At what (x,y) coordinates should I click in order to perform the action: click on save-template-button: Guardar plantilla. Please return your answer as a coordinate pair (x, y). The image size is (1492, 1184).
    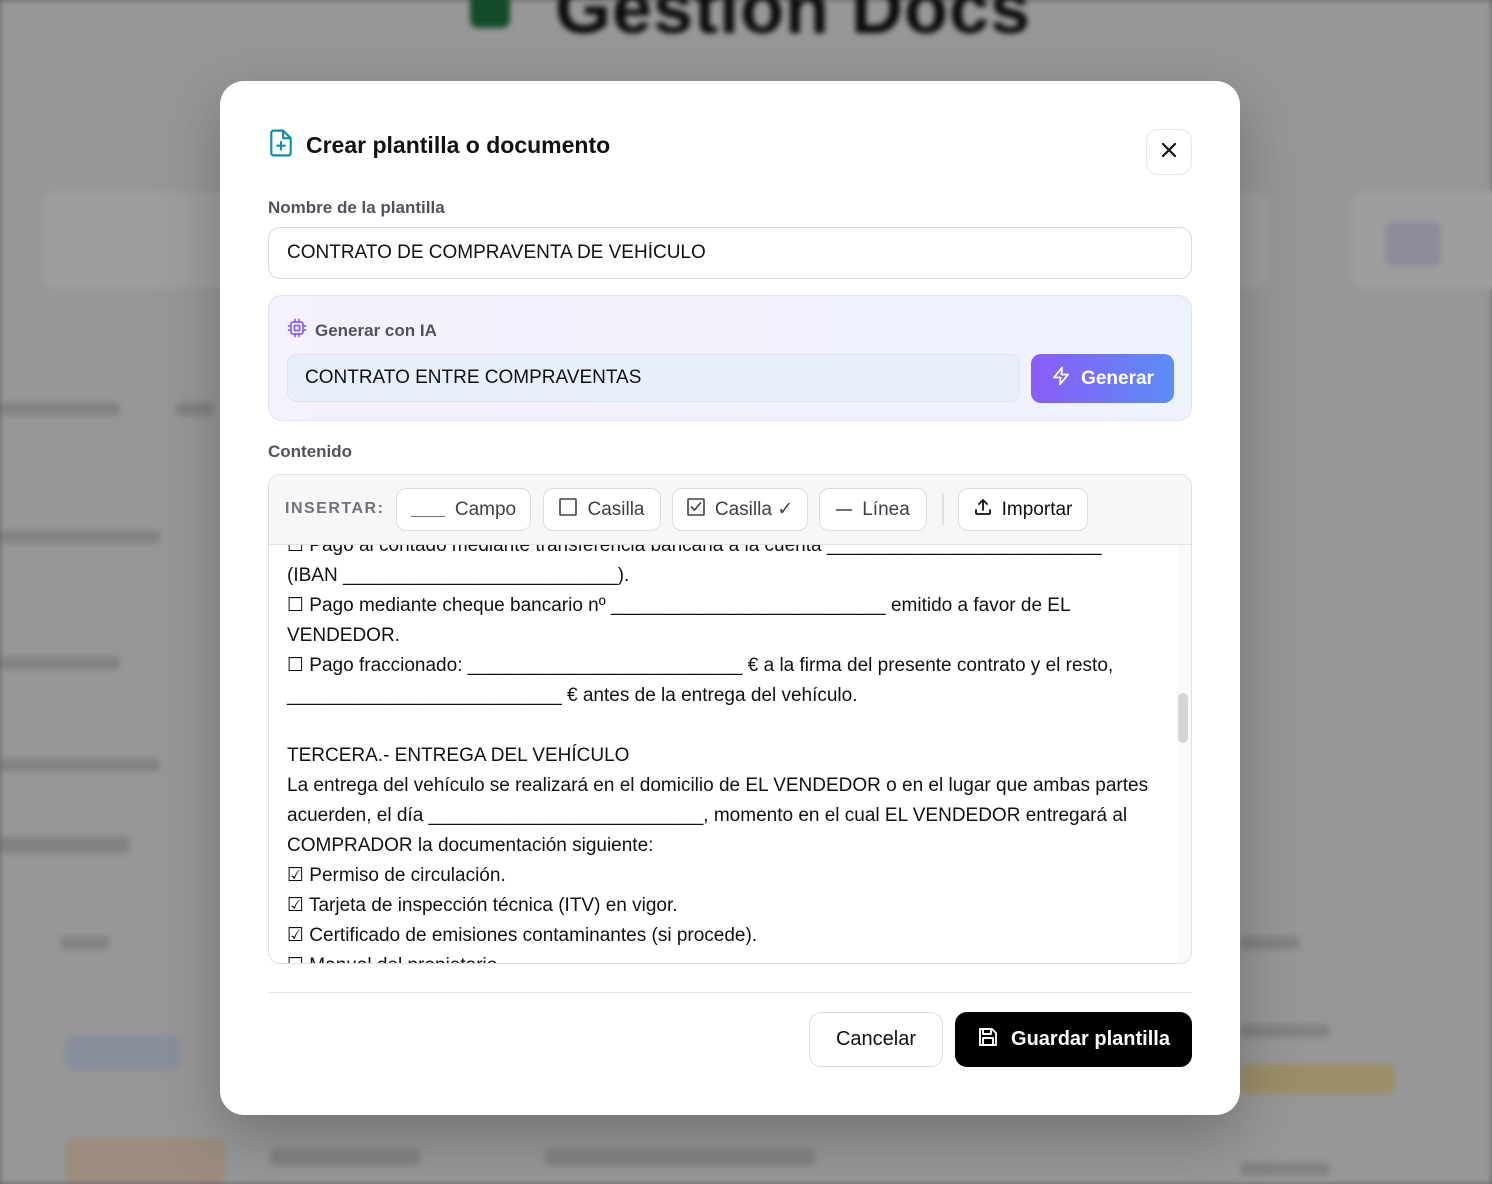
    Looking at the image, I should click on (1073, 1039).